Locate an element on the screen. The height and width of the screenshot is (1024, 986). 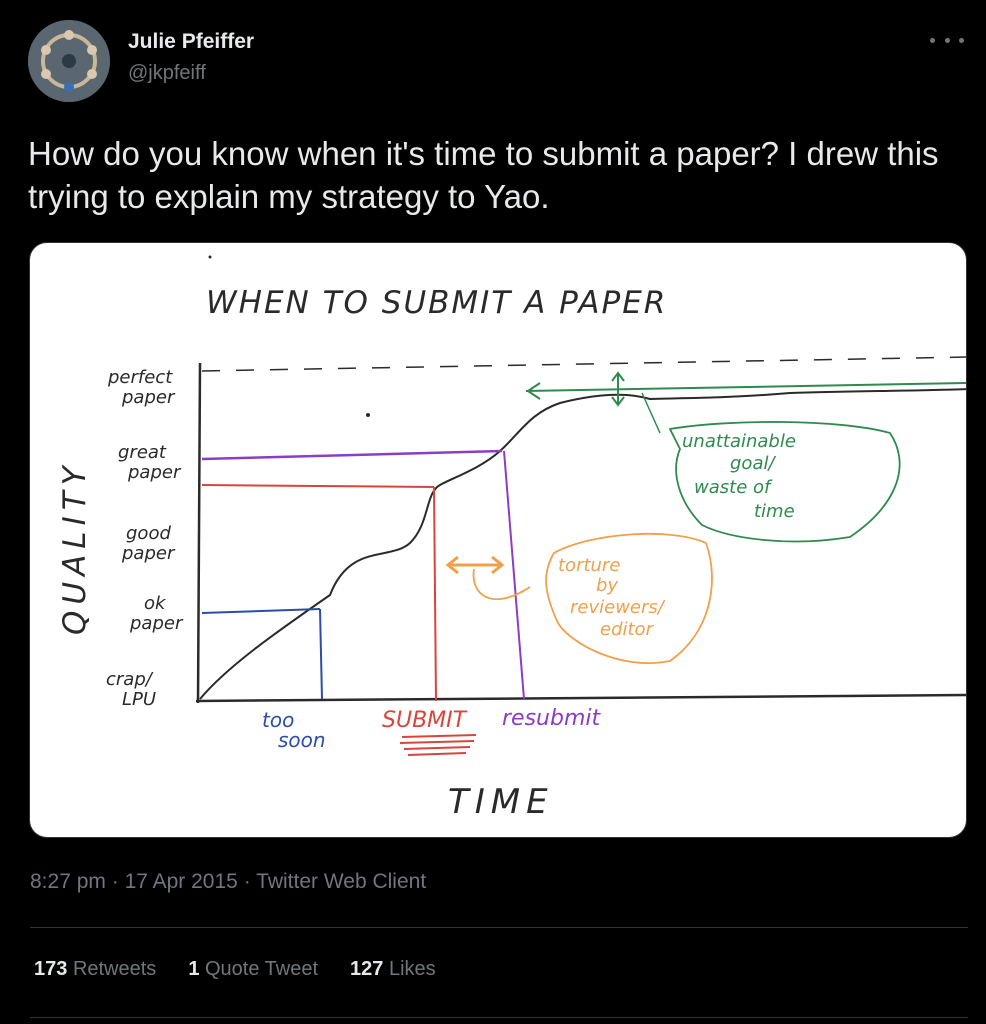
author-handle: @jkpfeiff is located at coordinates (167, 73).